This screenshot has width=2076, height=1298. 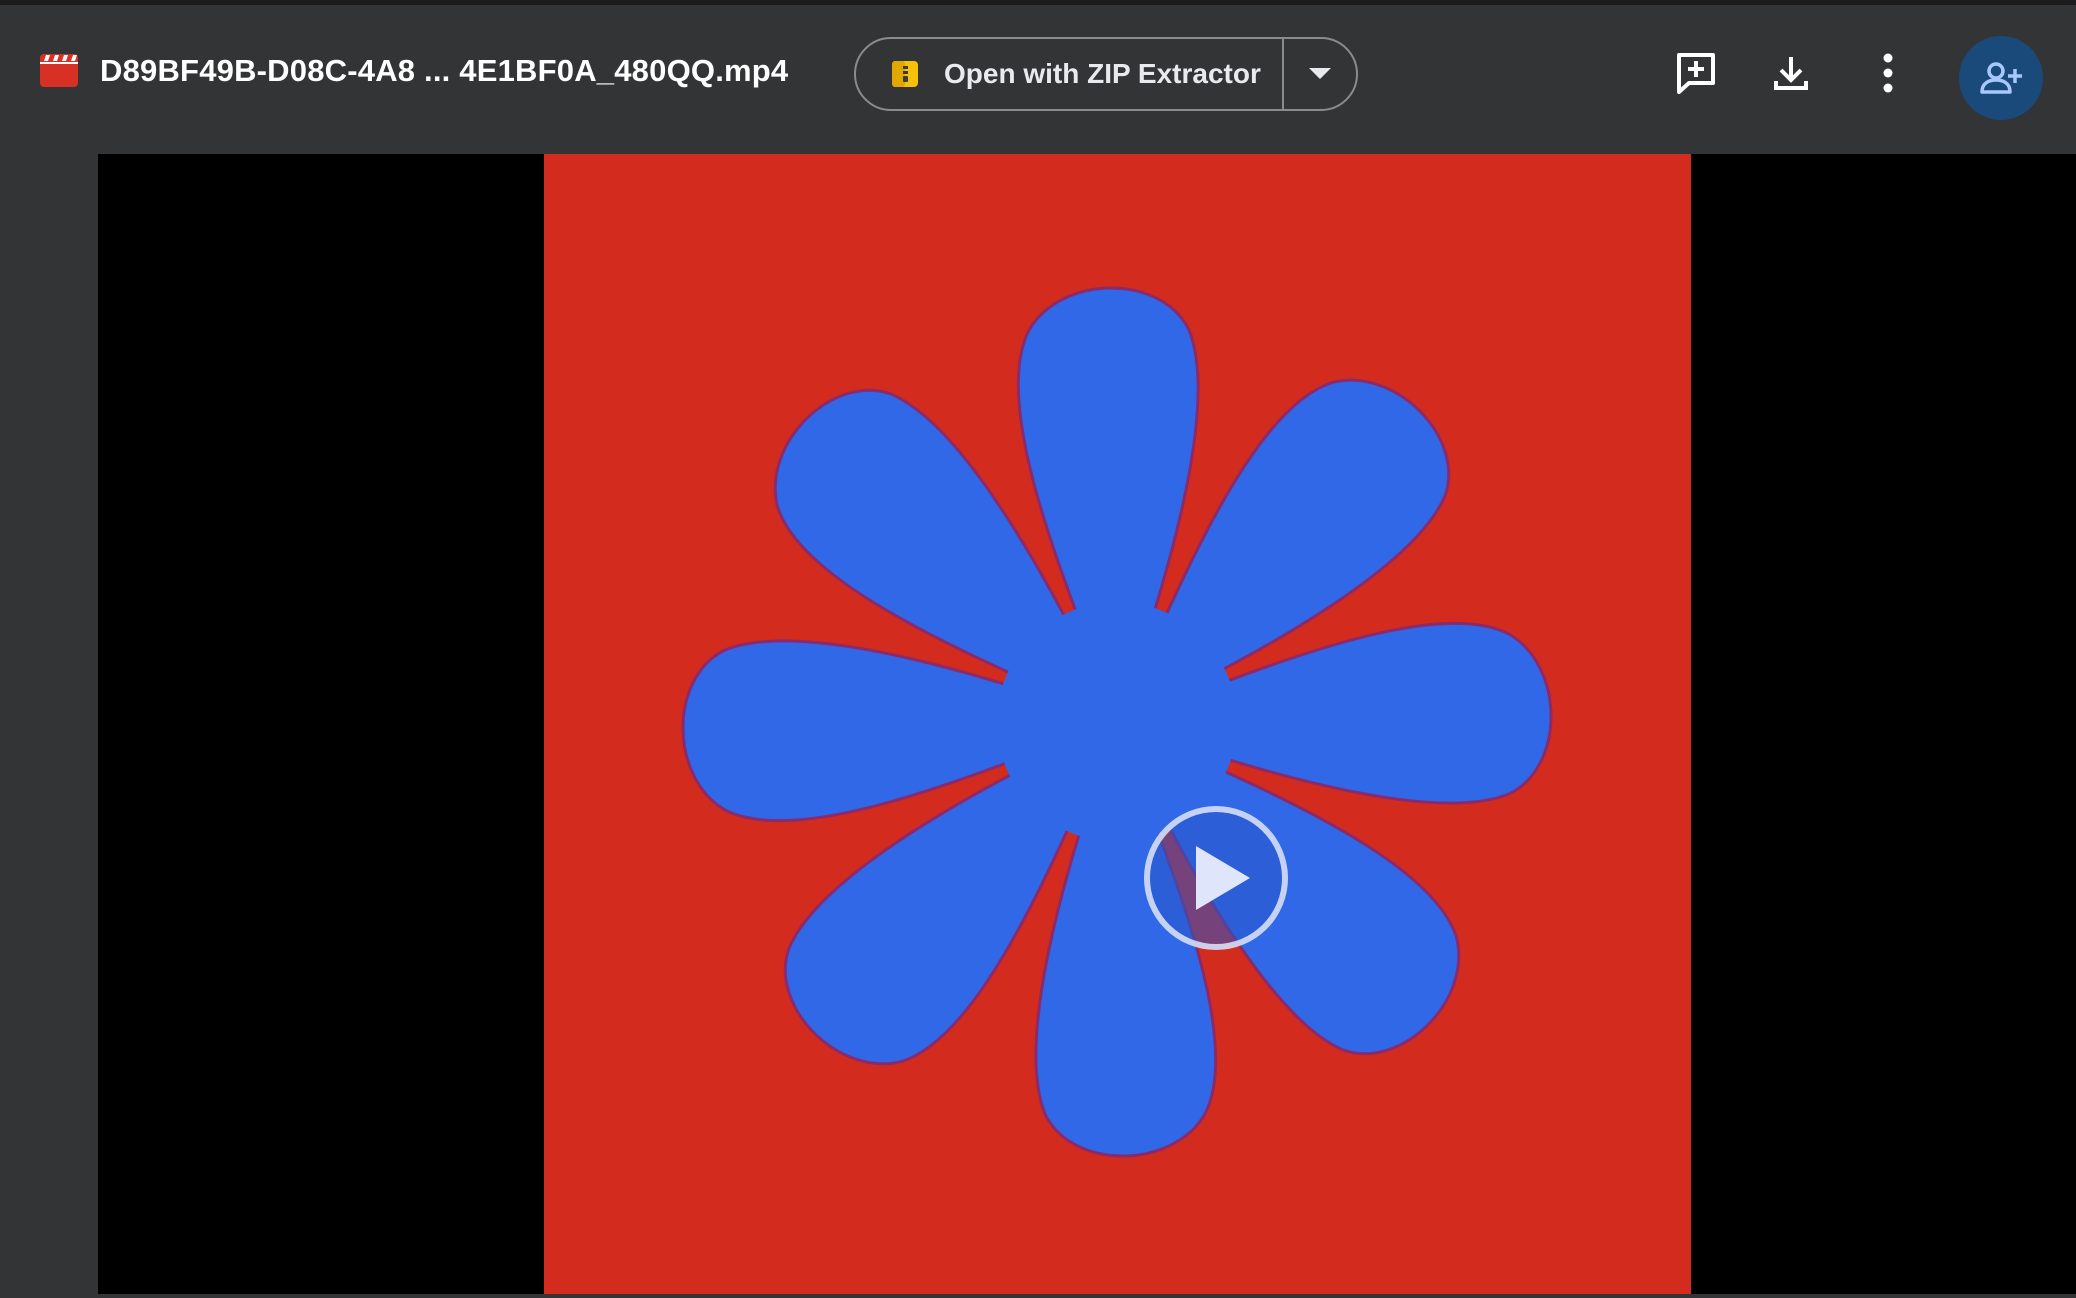 What do you see at coordinates (905, 74) in the screenshot?
I see `zip-extractor-icon` at bounding box center [905, 74].